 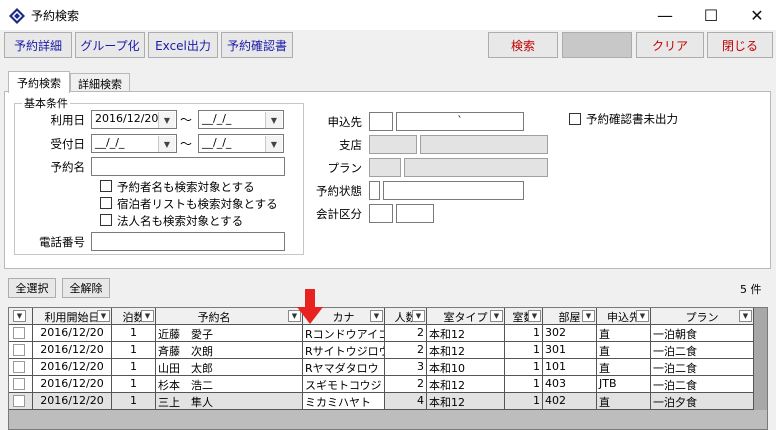 What do you see at coordinates (393, 144) in the screenshot?
I see `branch-code-input` at bounding box center [393, 144].